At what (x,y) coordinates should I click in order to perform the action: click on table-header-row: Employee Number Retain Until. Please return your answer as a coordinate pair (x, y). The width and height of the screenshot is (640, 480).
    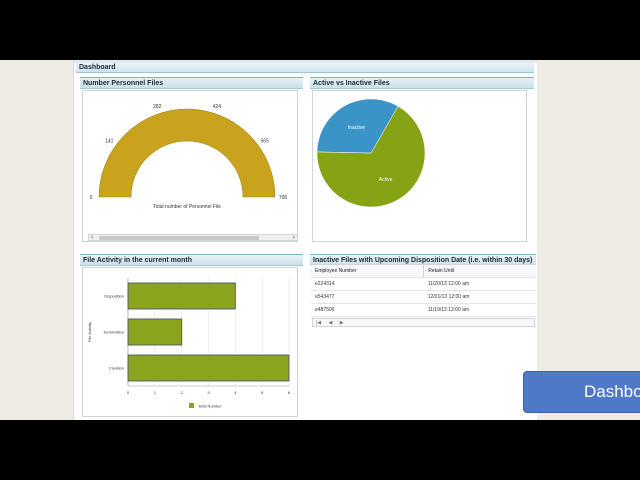
    Looking at the image, I should click on (423, 271).